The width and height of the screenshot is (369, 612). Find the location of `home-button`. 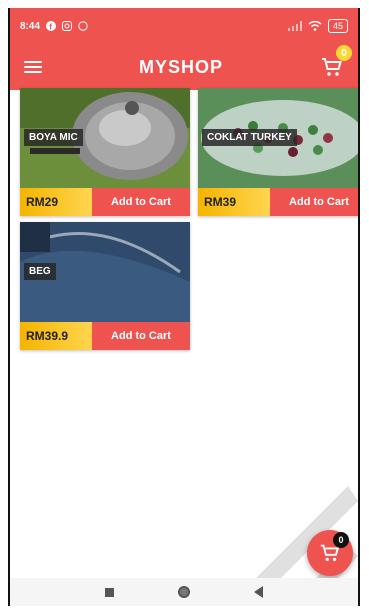

home-button is located at coordinates (184, 592).